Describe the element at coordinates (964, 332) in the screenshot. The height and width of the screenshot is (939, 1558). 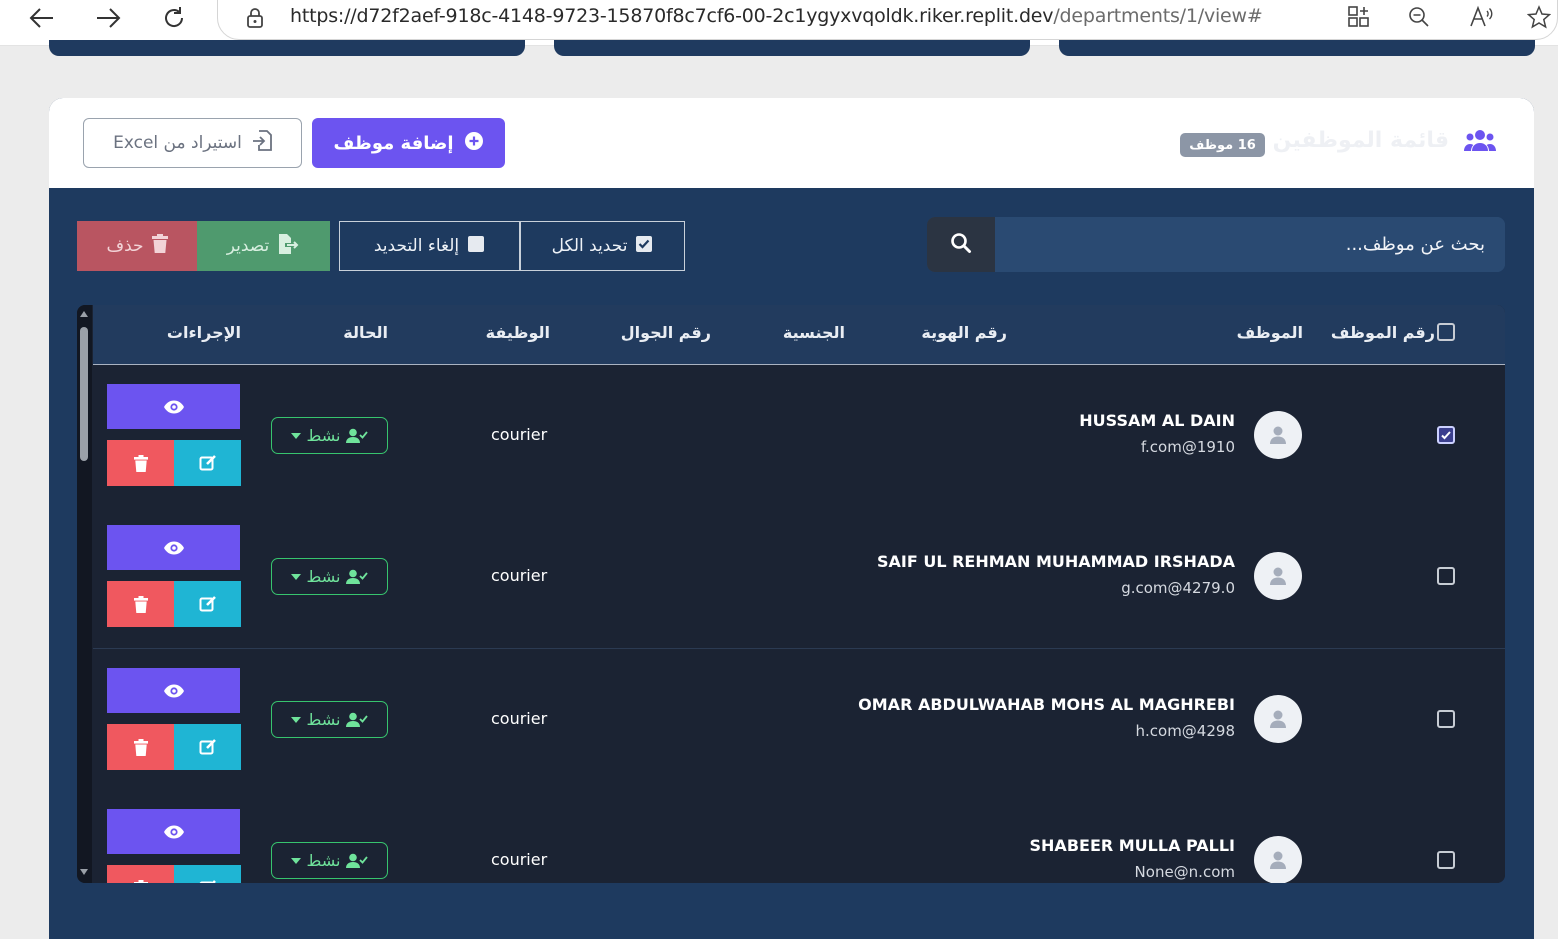
I see `header-id-no: رقم الهوية` at that location.